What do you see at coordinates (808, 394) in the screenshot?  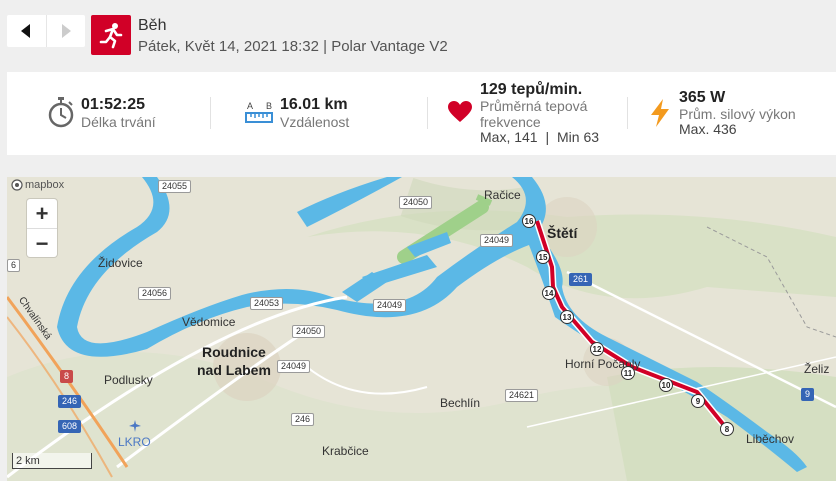 I see `road-shield: 9` at bounding box center [808, 394].